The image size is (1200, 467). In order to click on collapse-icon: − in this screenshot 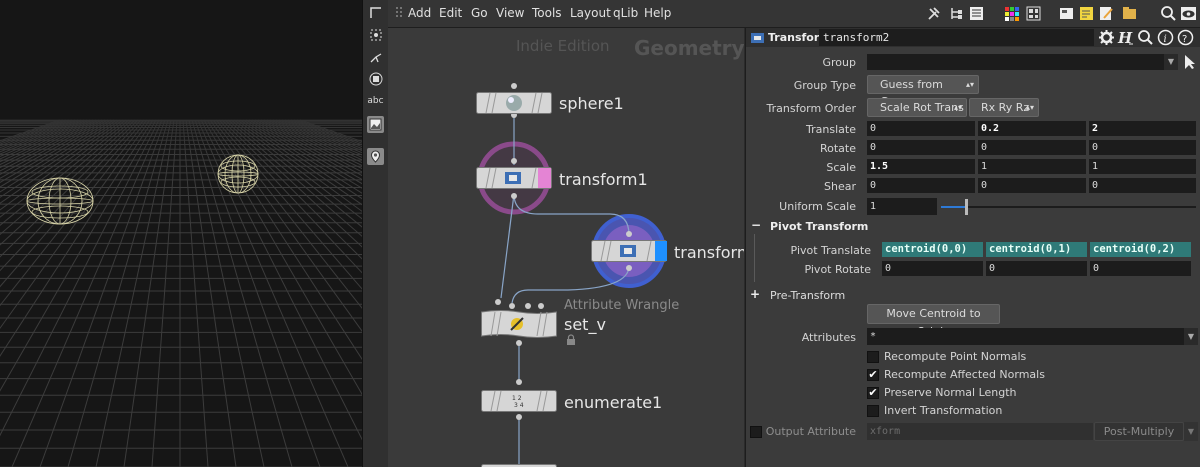, I will do `click(756, 225)`.